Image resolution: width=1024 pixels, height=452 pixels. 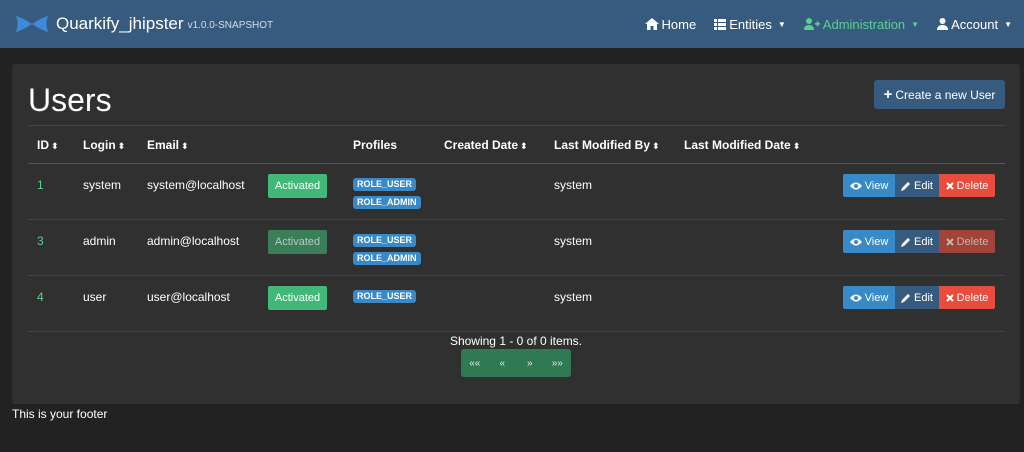 I want to click on brand: Quarkify_jhipster v1.0.0-SNAPSHOT, so click(x=143, y=24).